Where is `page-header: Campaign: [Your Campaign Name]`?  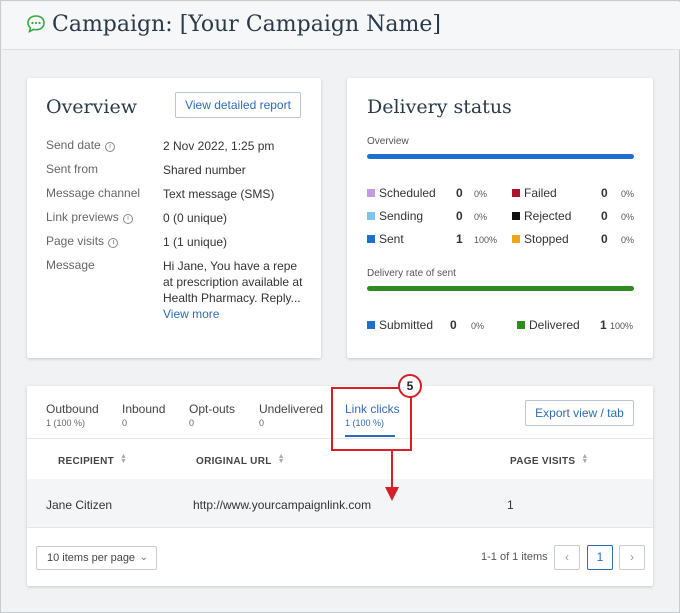
page-header: Campaign: [Your Campaign Name] is located at coordinates (341, 26).